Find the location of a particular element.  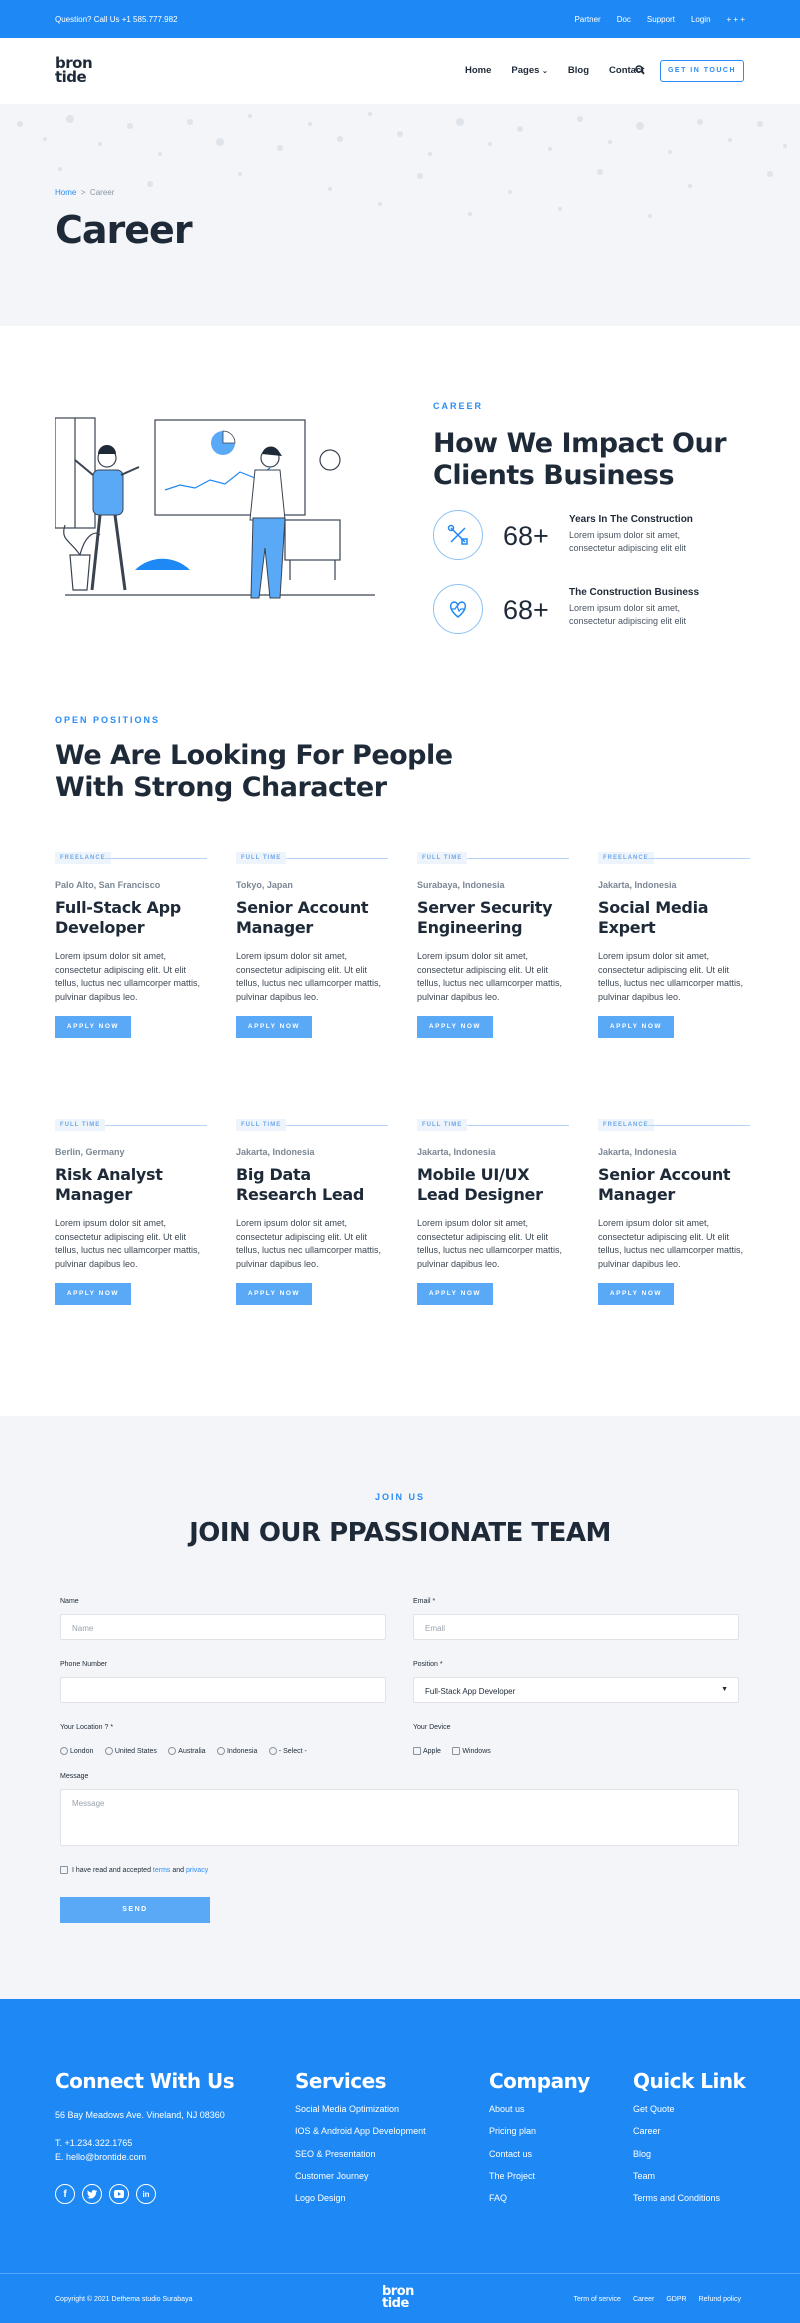

terms-of-service-link: Term of service is located at coordinates (596, 2299).